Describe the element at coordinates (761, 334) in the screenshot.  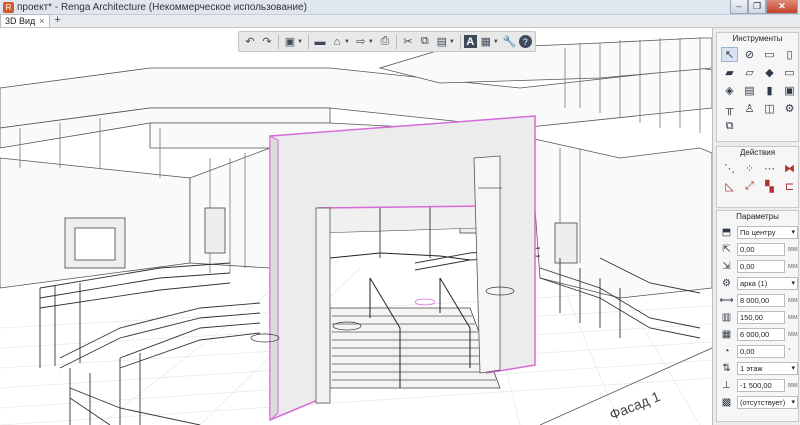
I see `height-field: 6 000,00` at that location.